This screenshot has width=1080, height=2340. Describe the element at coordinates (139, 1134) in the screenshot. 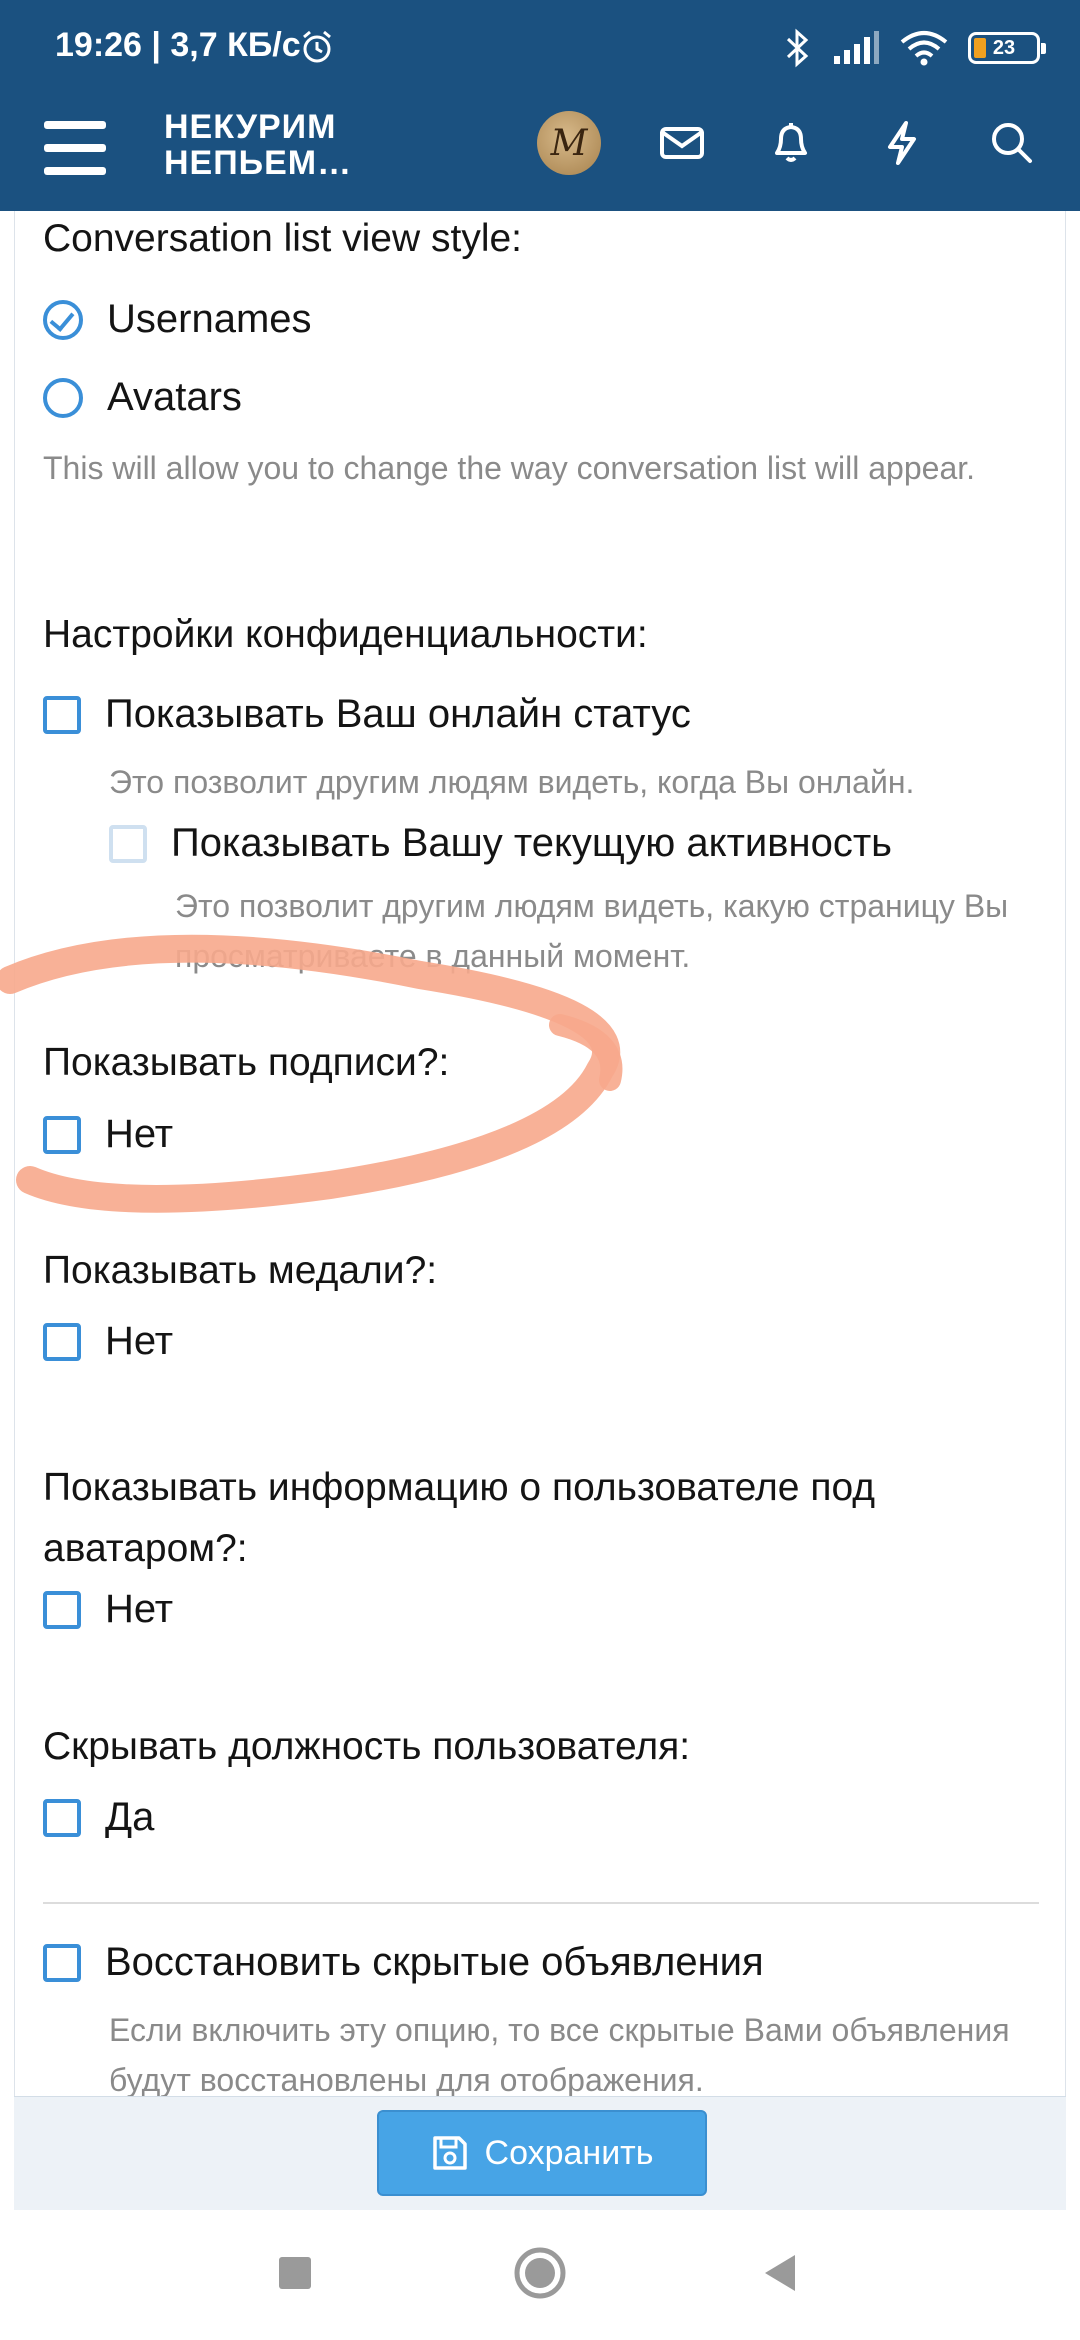

I see `signatures-option-label: Нет` at that location.